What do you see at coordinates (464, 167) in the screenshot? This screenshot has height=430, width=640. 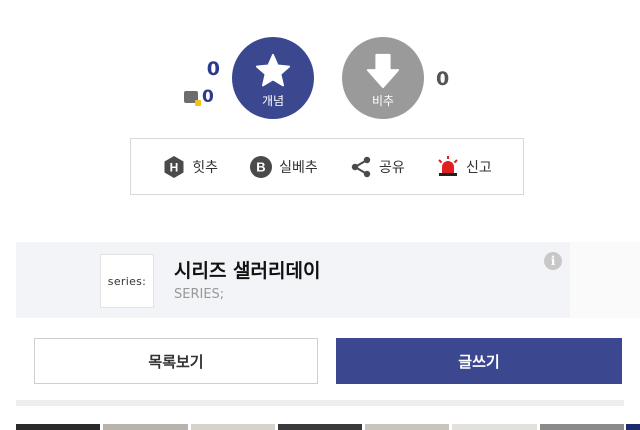 I see `report-button: 신고` at bounding box center [464, 167].